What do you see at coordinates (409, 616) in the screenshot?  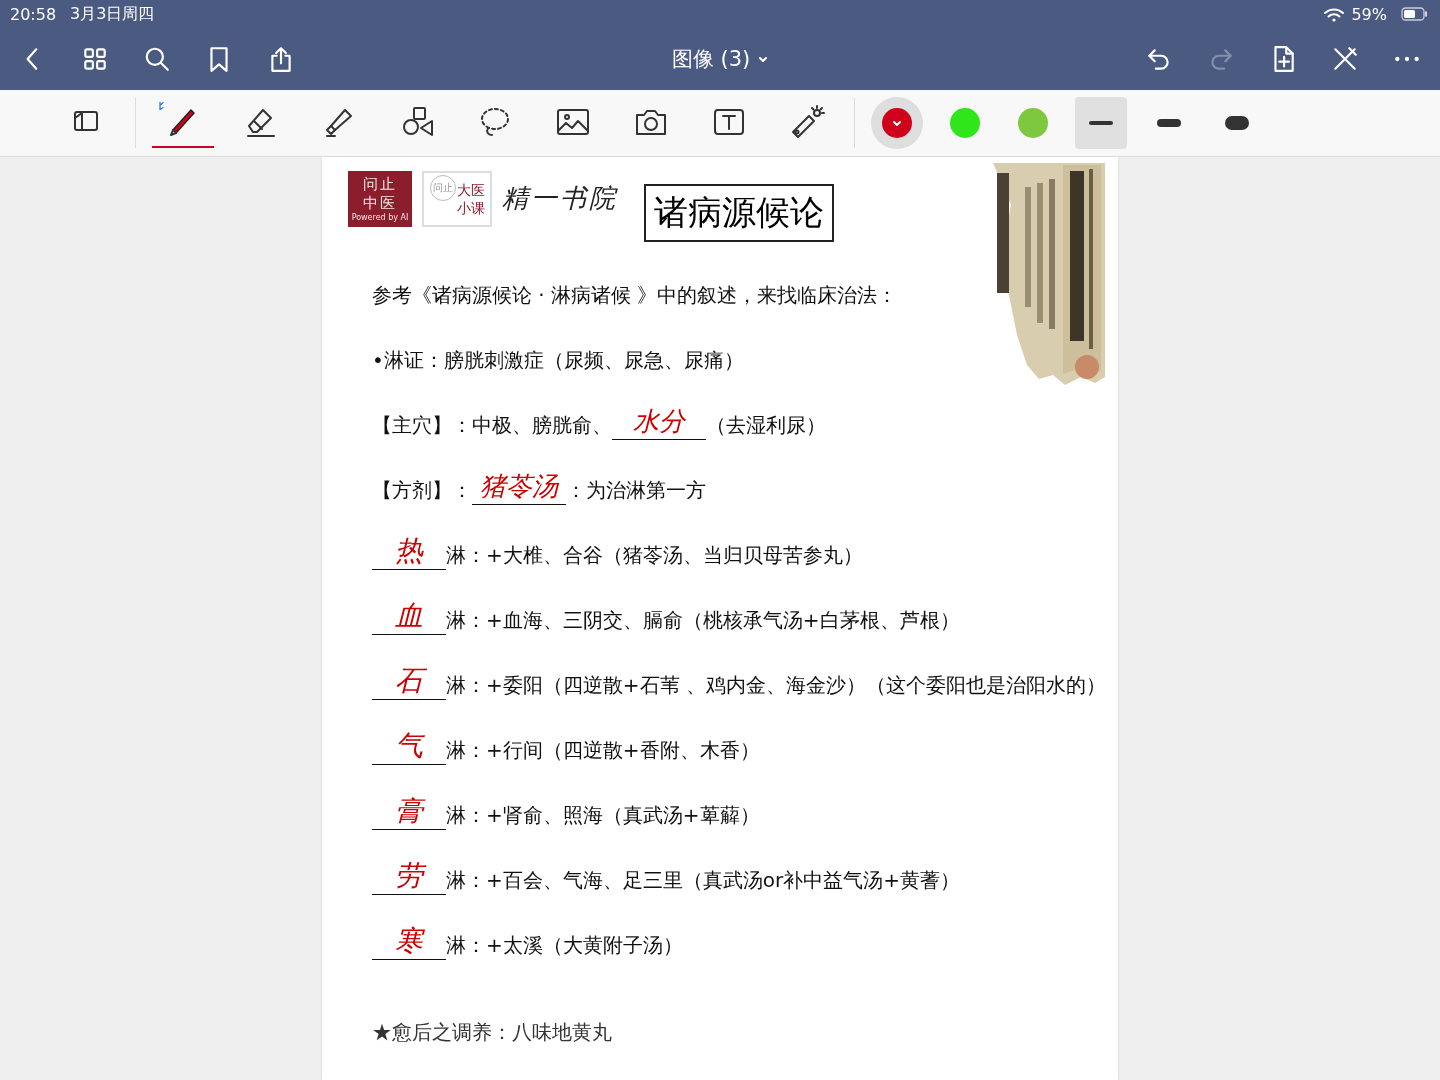 I see `fill-in-line: 血` at bounding box center [409, 616].